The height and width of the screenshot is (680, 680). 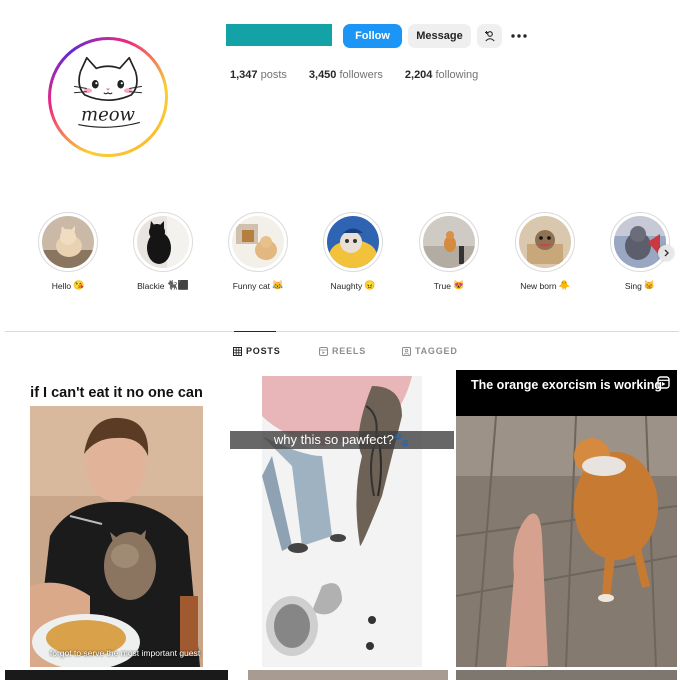 What do you see at coordinates (273, 75) in the screenshot?
I see `posts-label: posts` at bounding box center [273, 75].